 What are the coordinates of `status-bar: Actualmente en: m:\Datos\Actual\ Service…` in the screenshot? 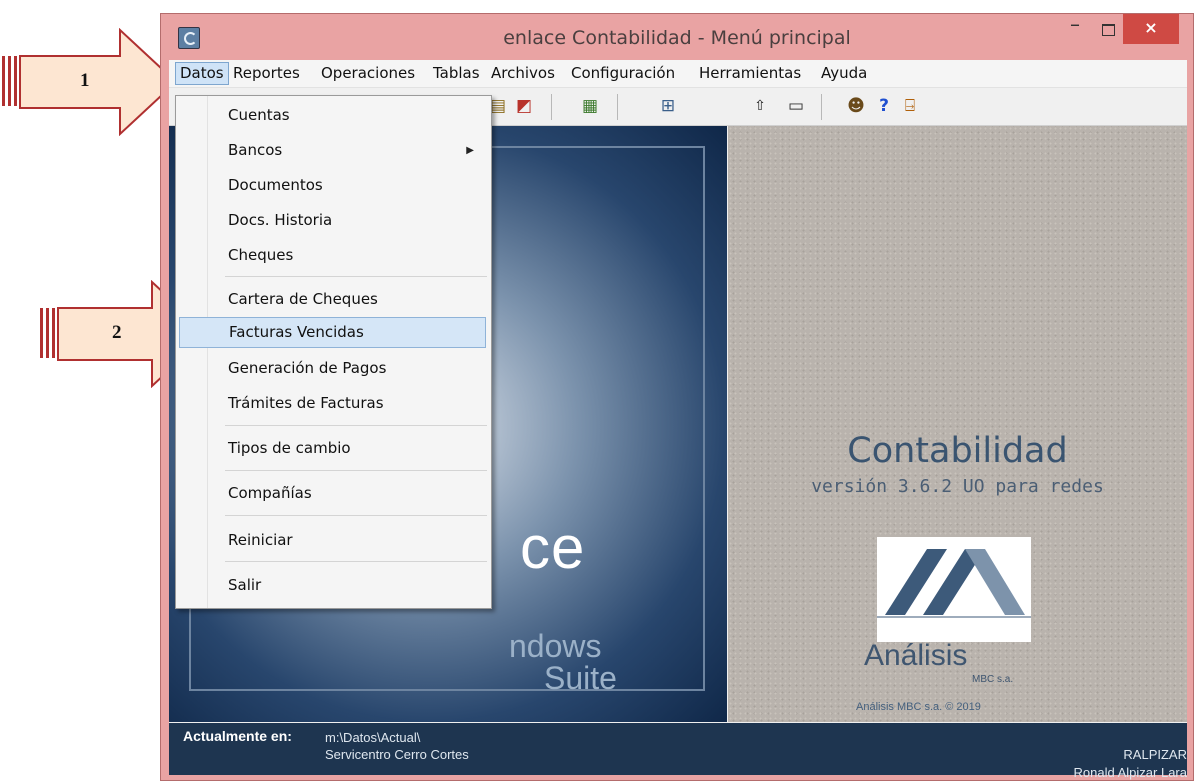 It's located at (678, 751).